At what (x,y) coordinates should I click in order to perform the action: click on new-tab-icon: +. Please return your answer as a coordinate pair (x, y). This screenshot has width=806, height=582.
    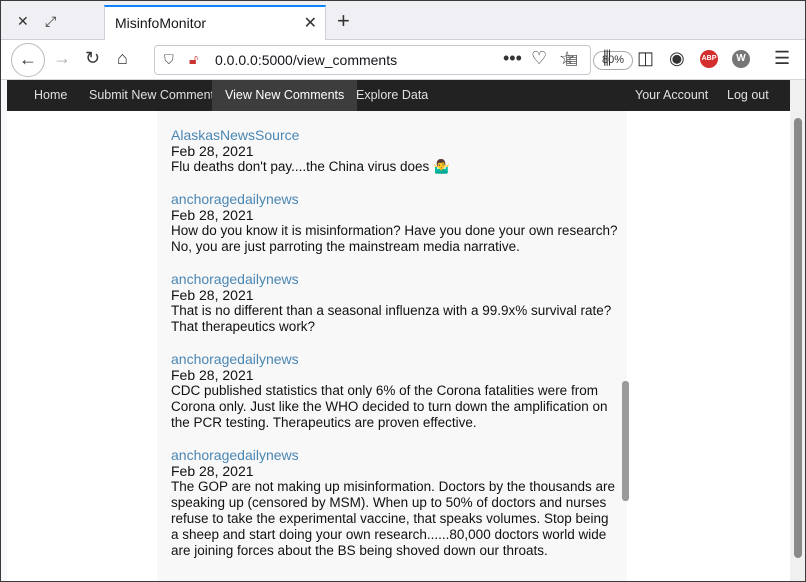
    Looking at the image, I should click on (343, 21).